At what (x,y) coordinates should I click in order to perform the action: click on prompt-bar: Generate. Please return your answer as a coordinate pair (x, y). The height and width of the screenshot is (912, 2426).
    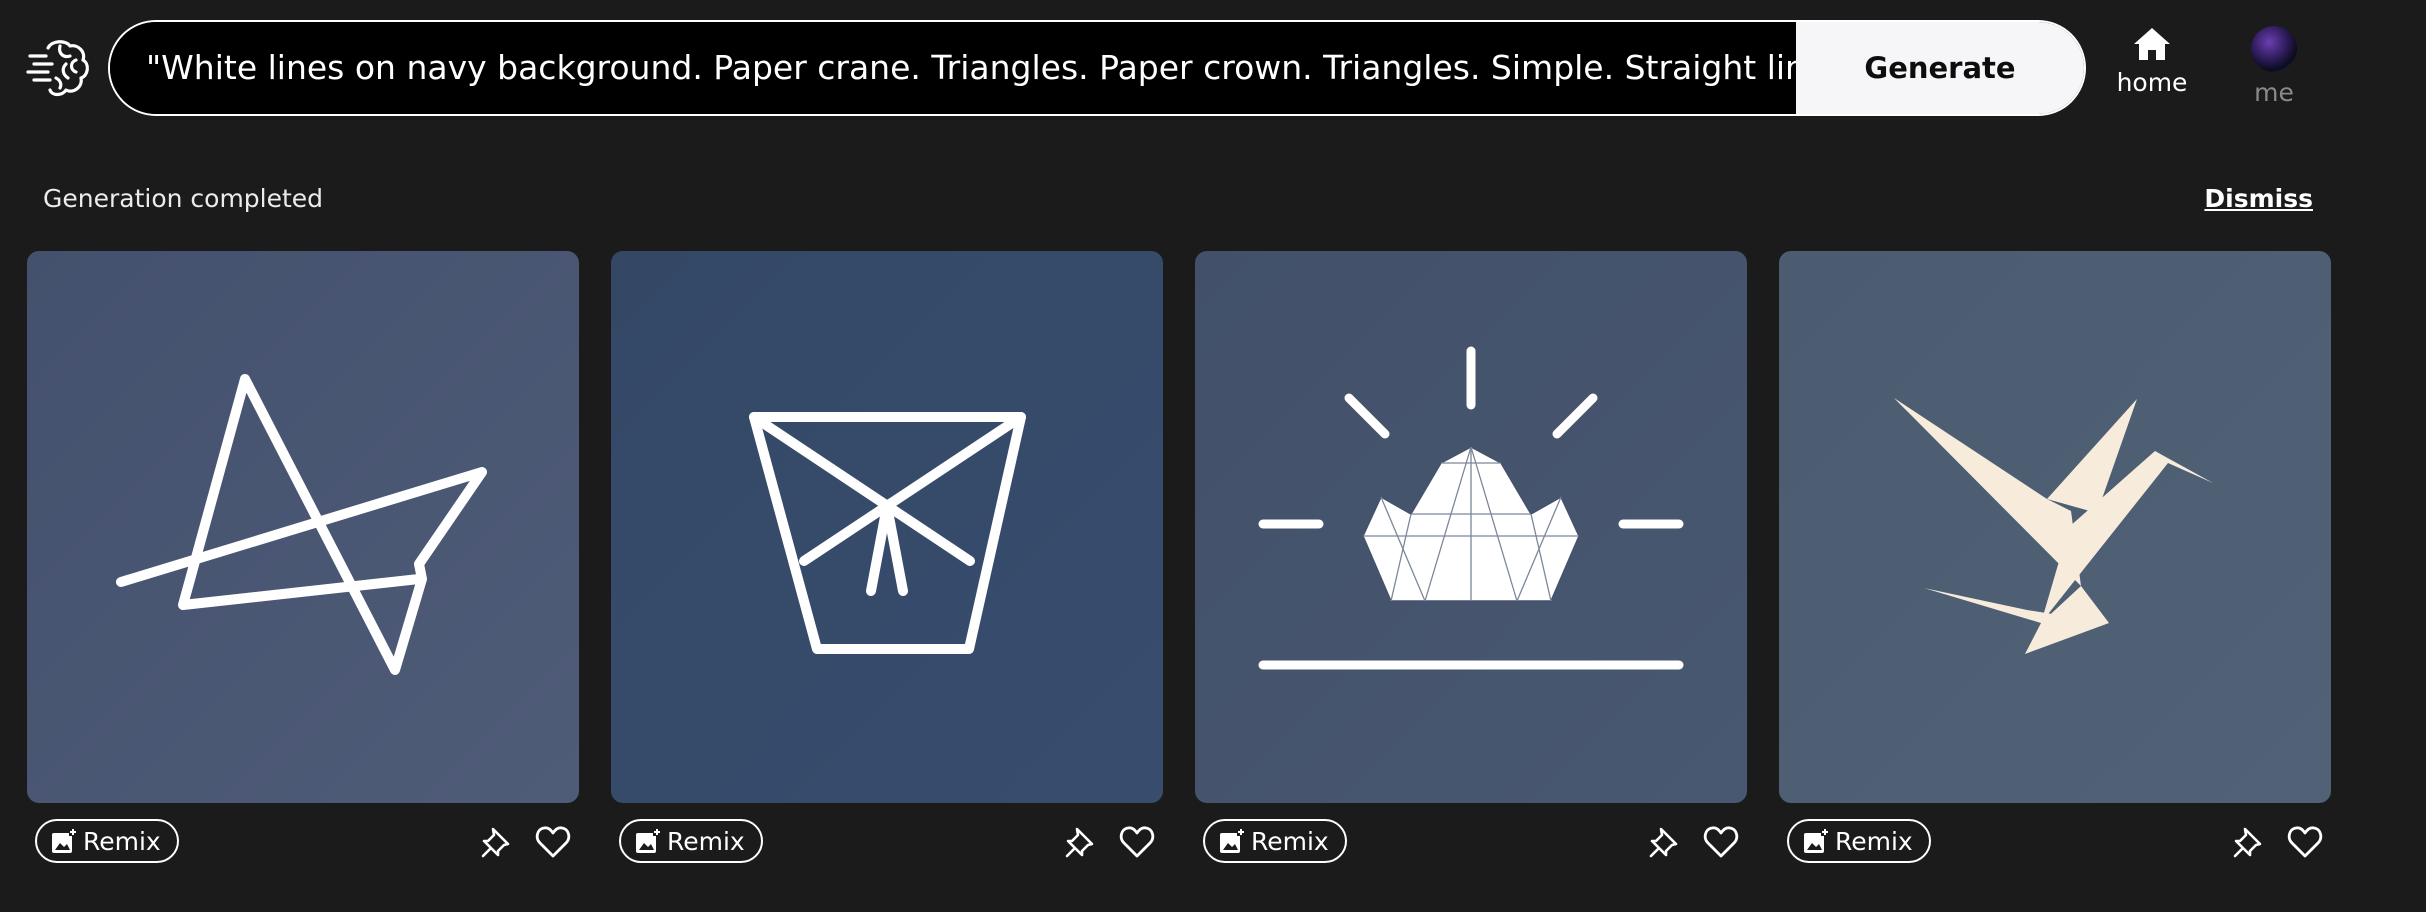
    Looking at the image, I should click on (1097, 68).